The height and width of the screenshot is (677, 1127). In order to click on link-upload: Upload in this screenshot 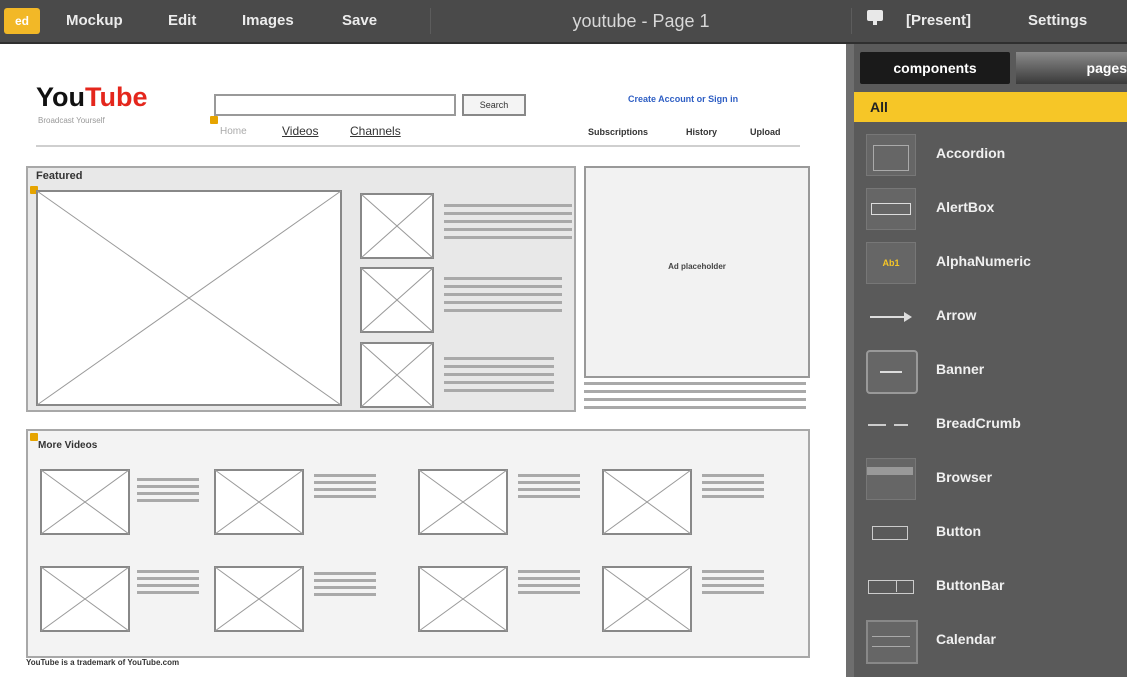, I will do `click(765, 132)`.